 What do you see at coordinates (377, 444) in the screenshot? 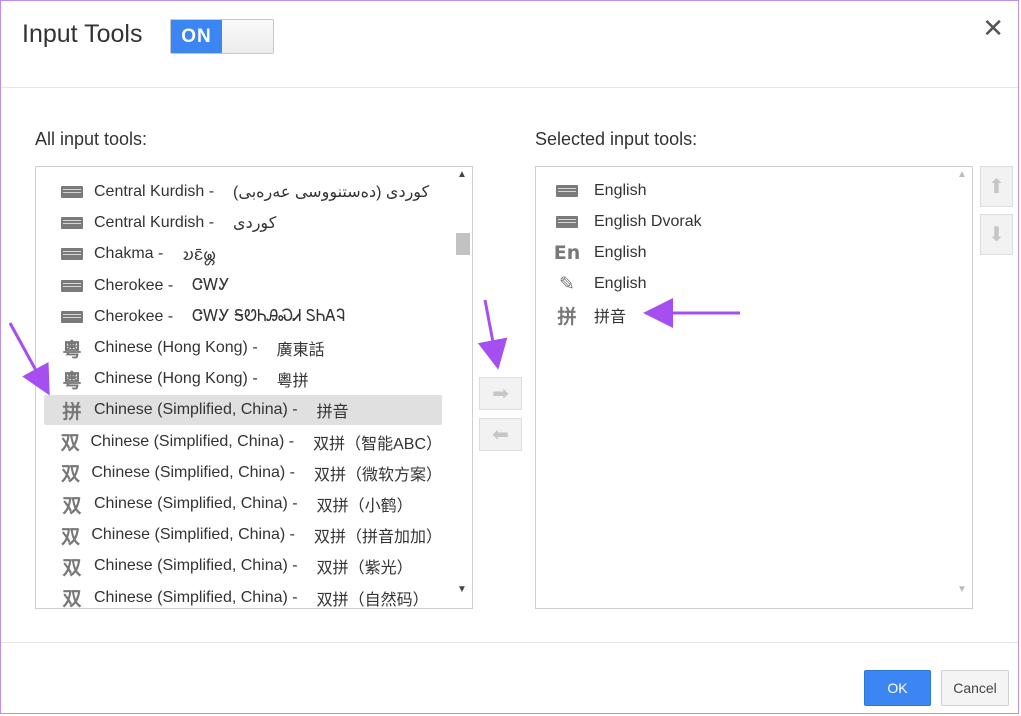
I see `list-item-native-name: 双拼（智能ABC）` at bounding box center [377, 444].